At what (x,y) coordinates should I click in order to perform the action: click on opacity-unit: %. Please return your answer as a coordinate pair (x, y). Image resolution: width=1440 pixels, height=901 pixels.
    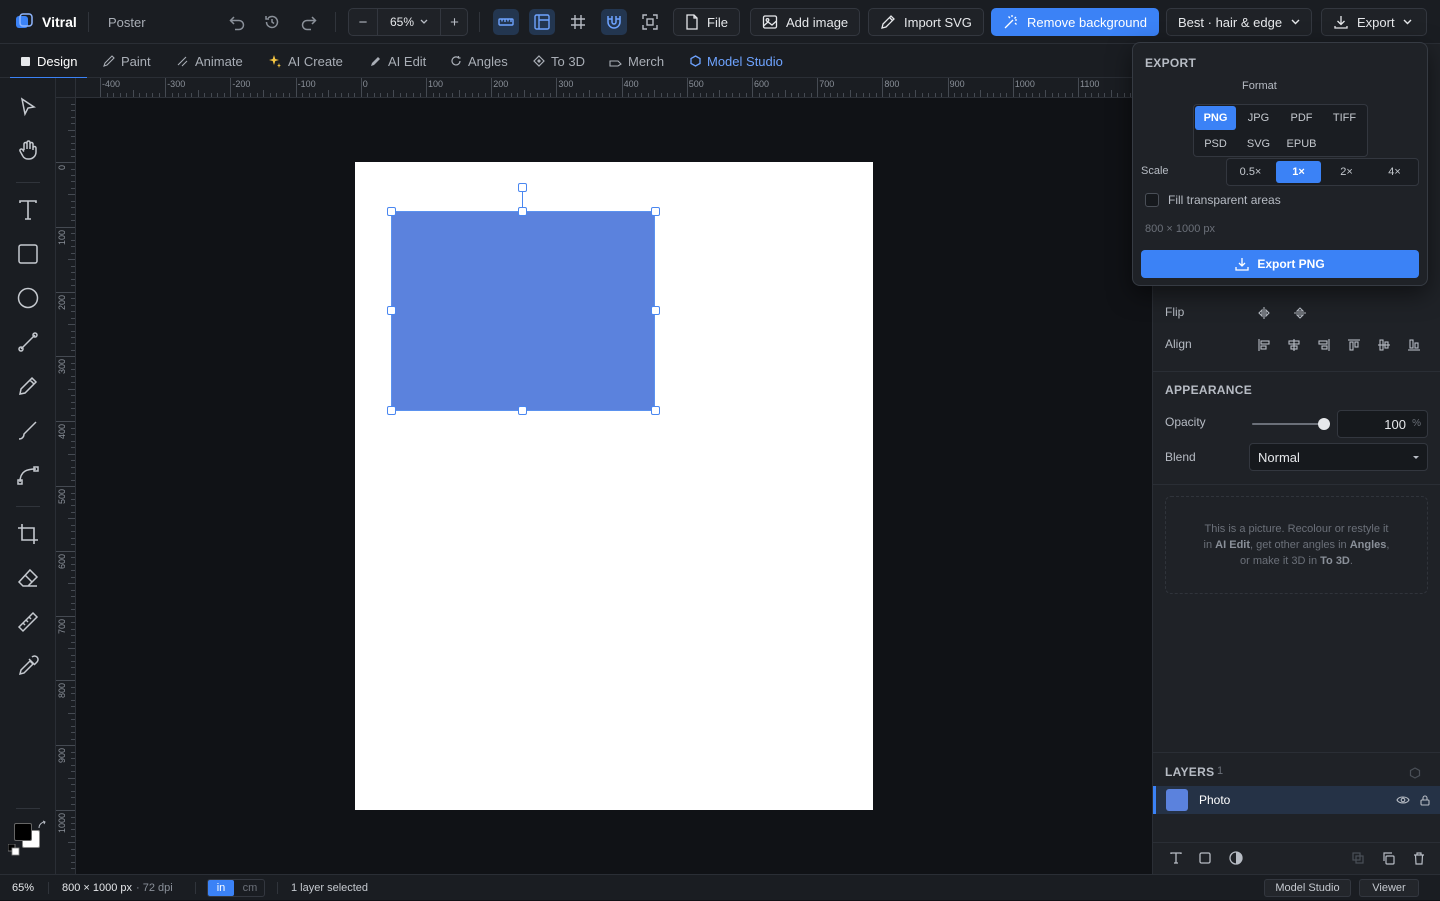
    Looking at the image, I should click on (1416, 423).